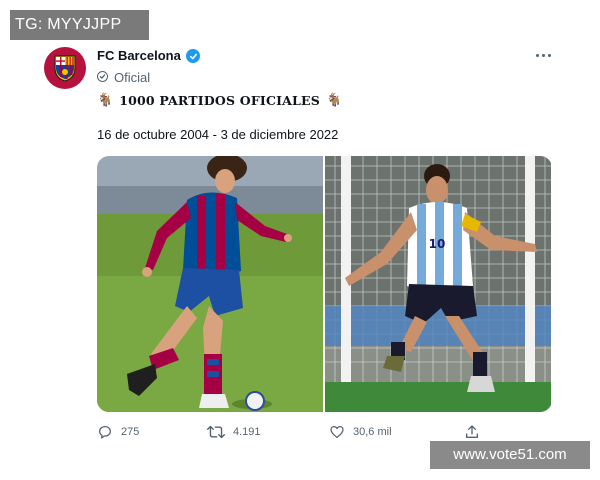  Describe the element at coordinates (216, 432) in the screenshot. I see `retweet-icon` at that location.